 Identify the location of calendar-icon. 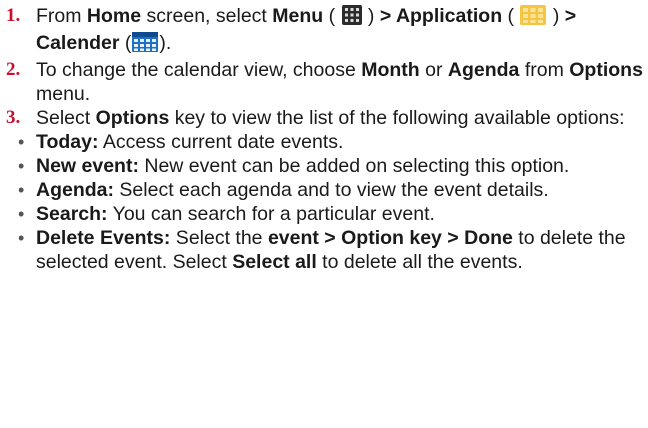
(145, 45).